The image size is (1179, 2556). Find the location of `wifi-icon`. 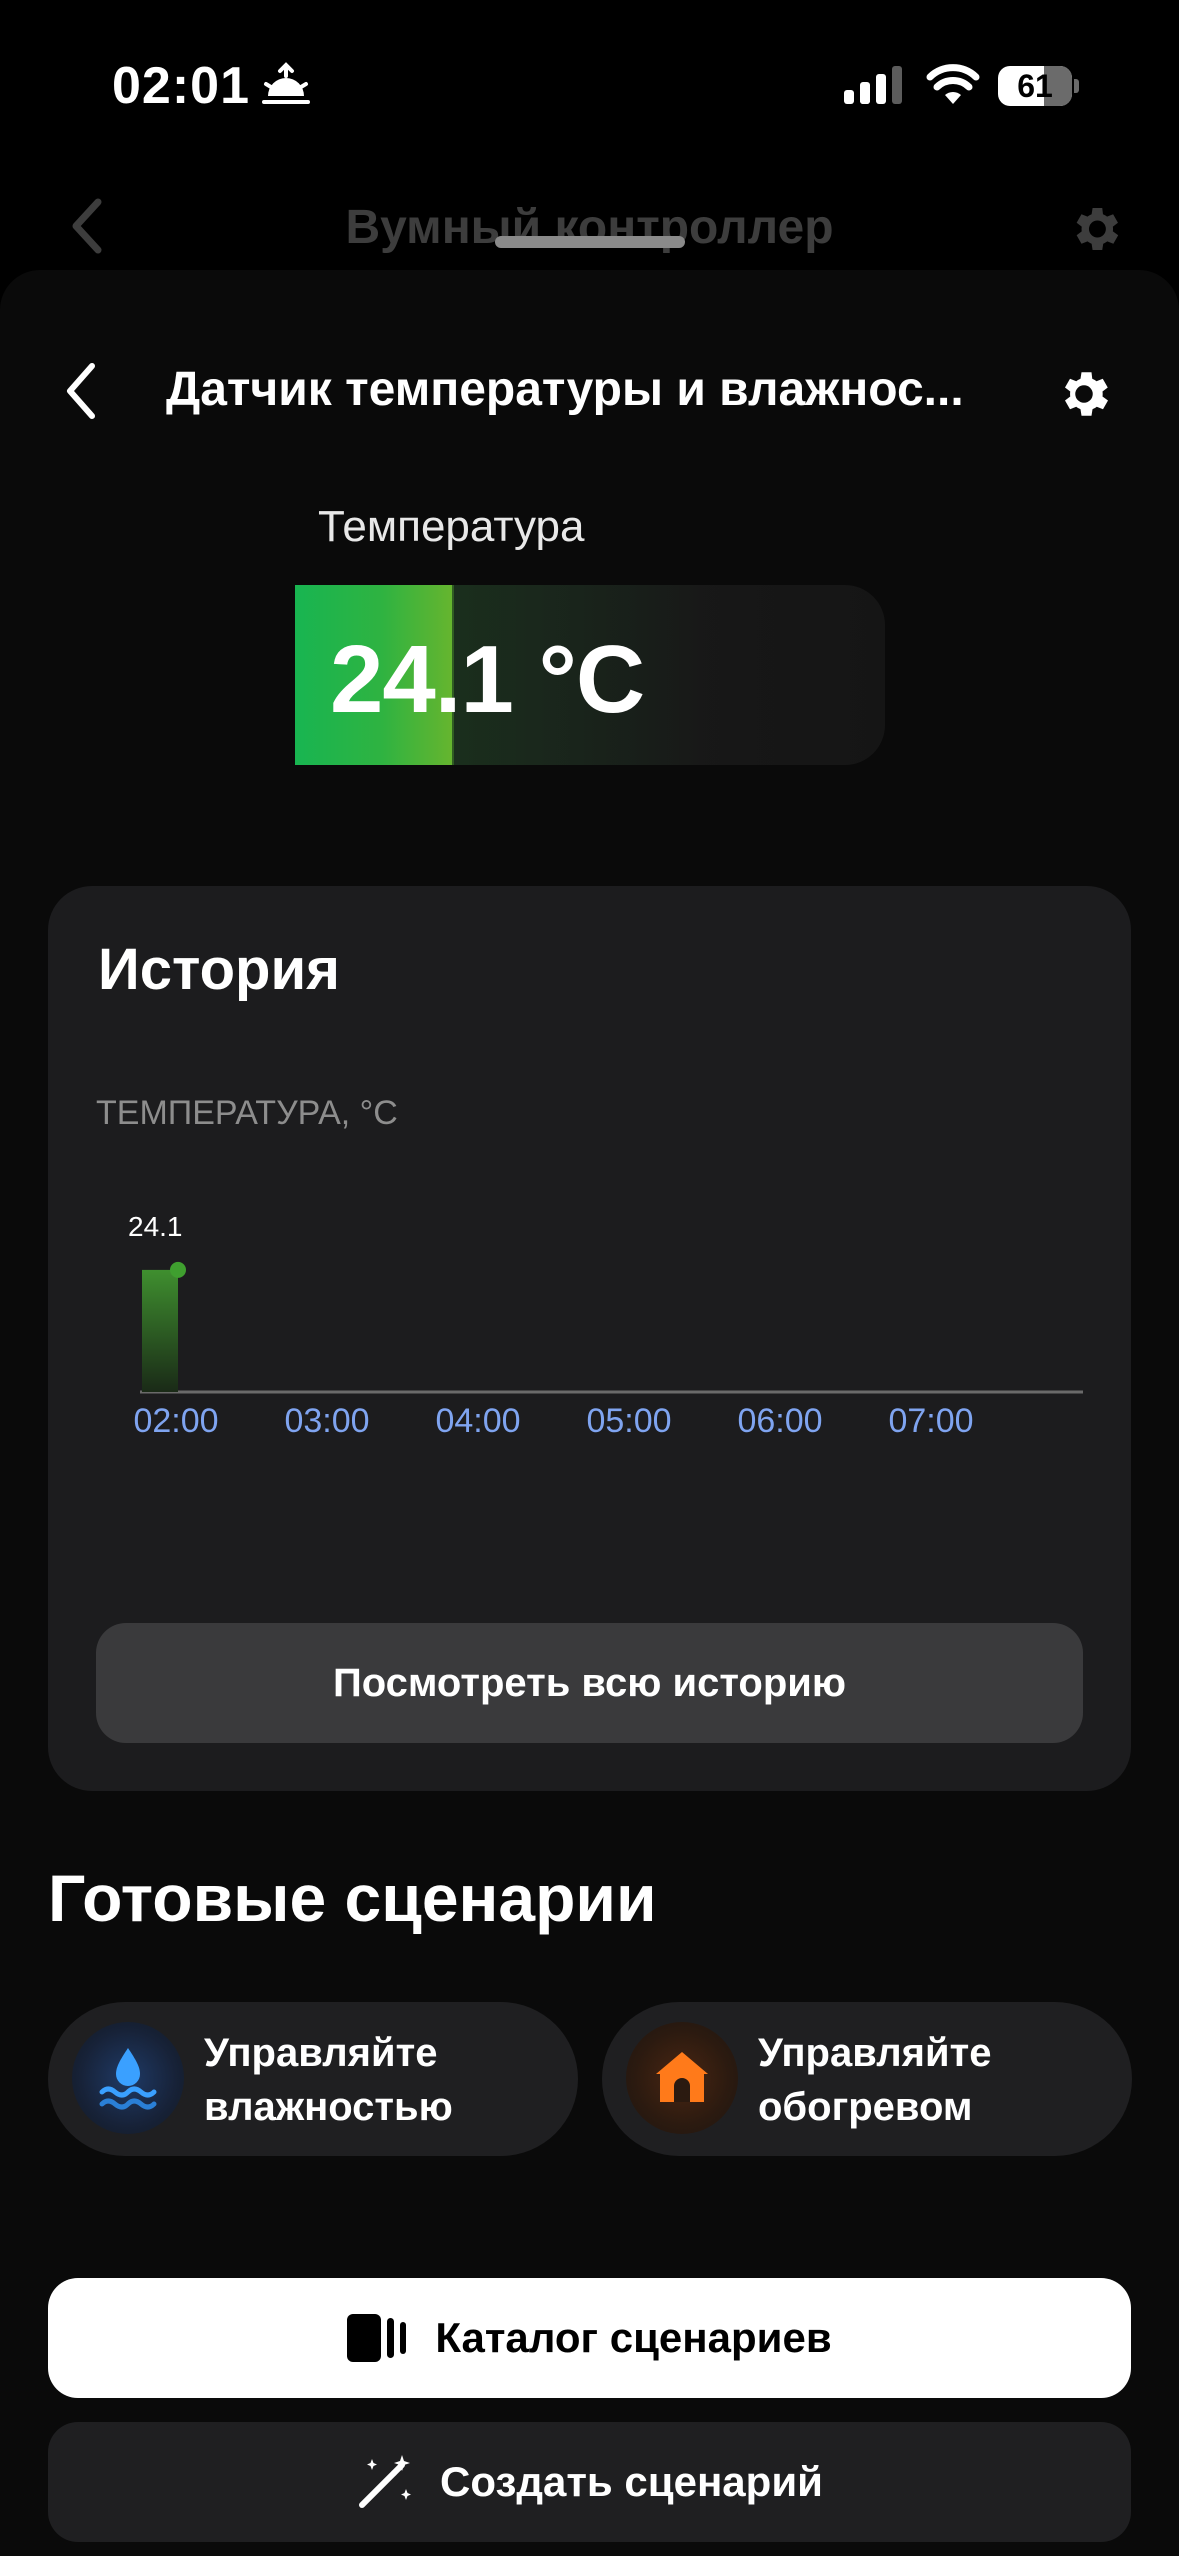

wifi-icon is located at coordinates (953, 87).